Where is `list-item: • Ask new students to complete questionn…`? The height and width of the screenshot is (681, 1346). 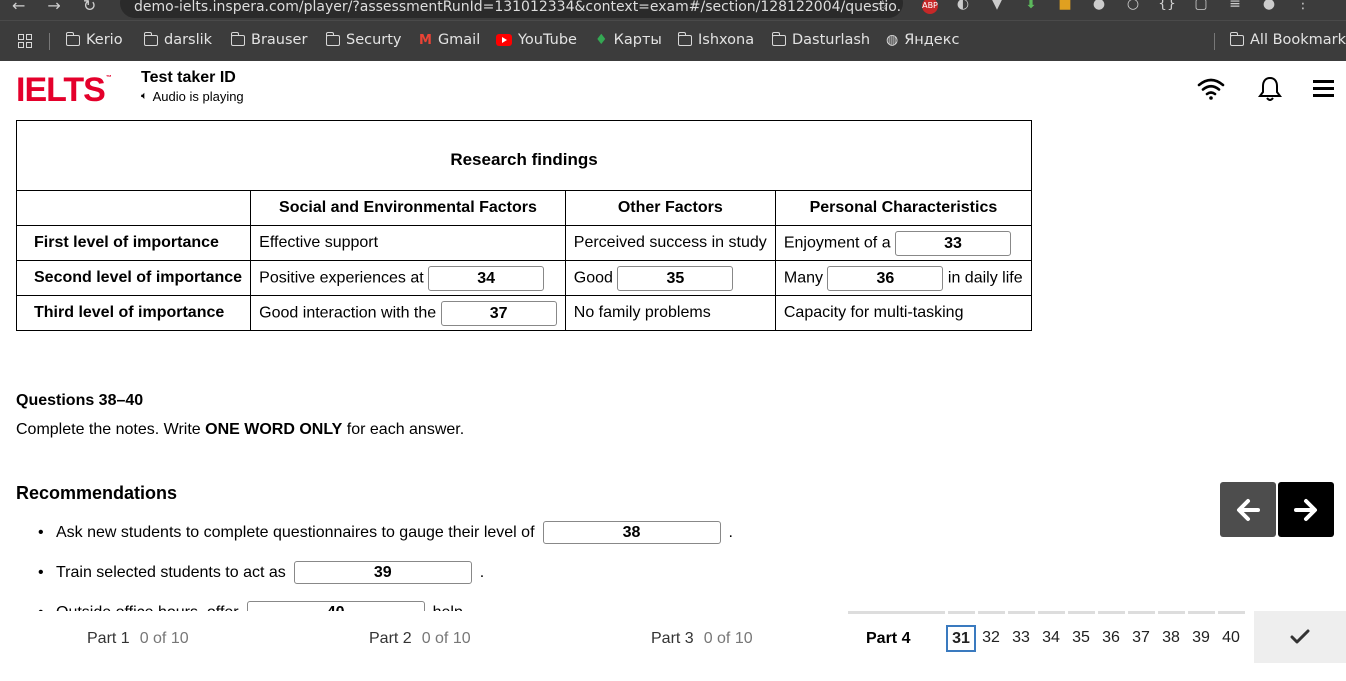
list-item: • Ask new students to complete questionn… is located at coordinates (385, 532).